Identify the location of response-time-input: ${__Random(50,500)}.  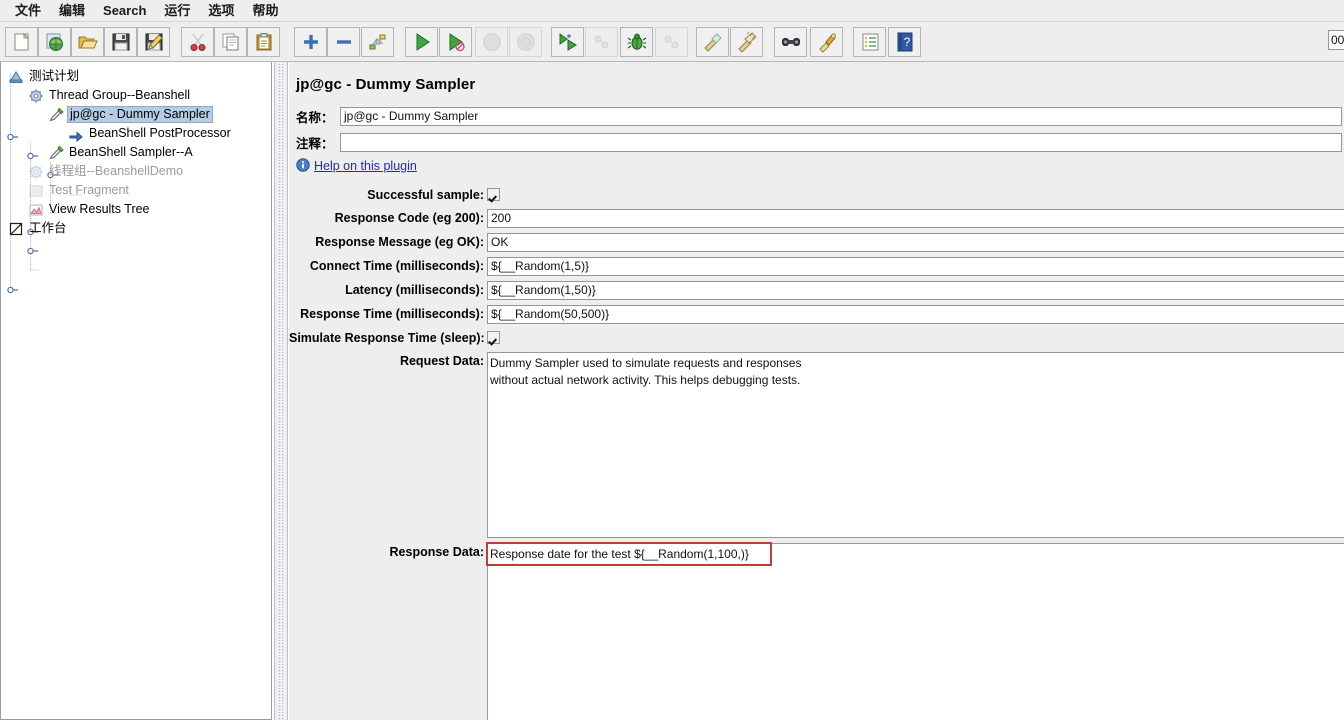
(915, 314).